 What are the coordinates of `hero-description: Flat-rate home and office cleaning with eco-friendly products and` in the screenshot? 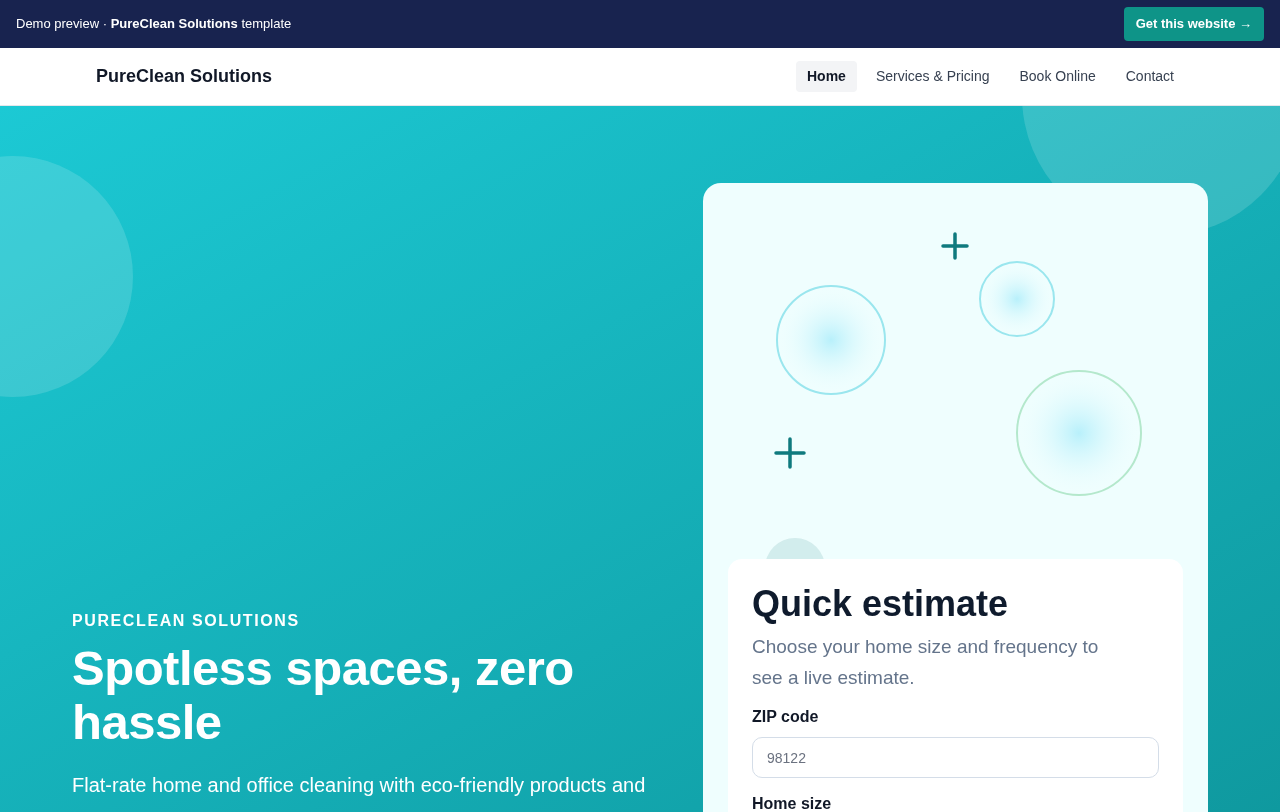 It's located at (359, 785).